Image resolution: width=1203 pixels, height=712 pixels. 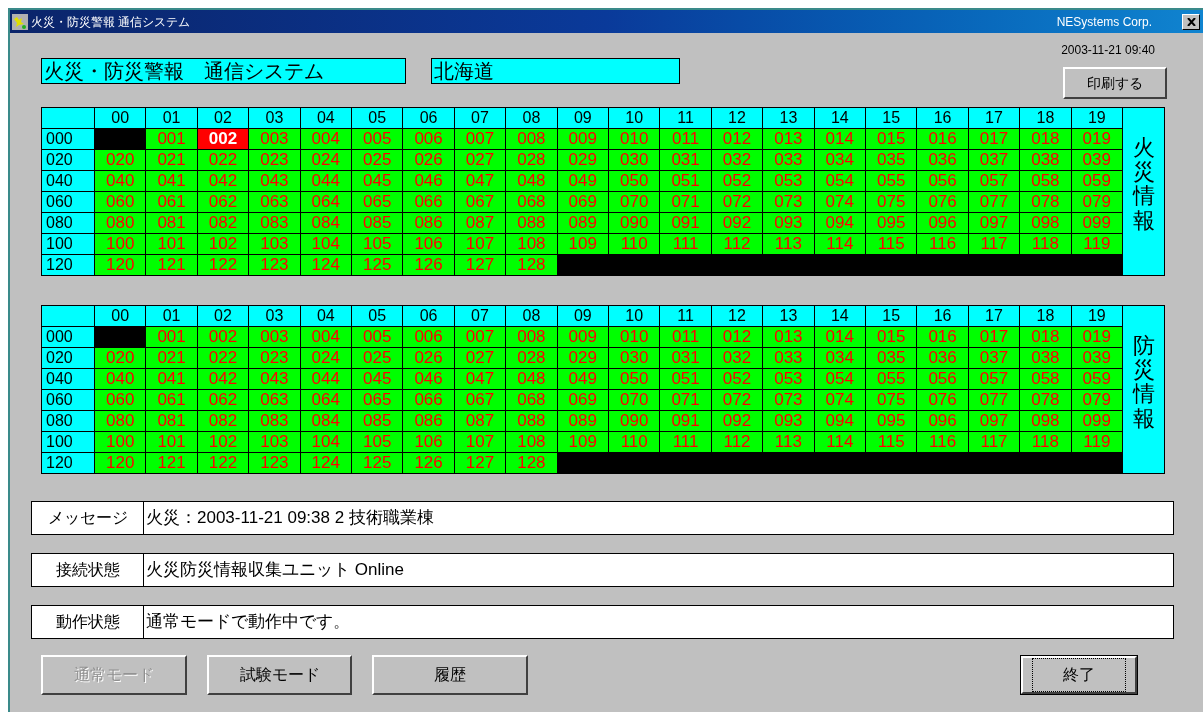 I want to click on sensor-cell: 046, so click(x=428, y=181).